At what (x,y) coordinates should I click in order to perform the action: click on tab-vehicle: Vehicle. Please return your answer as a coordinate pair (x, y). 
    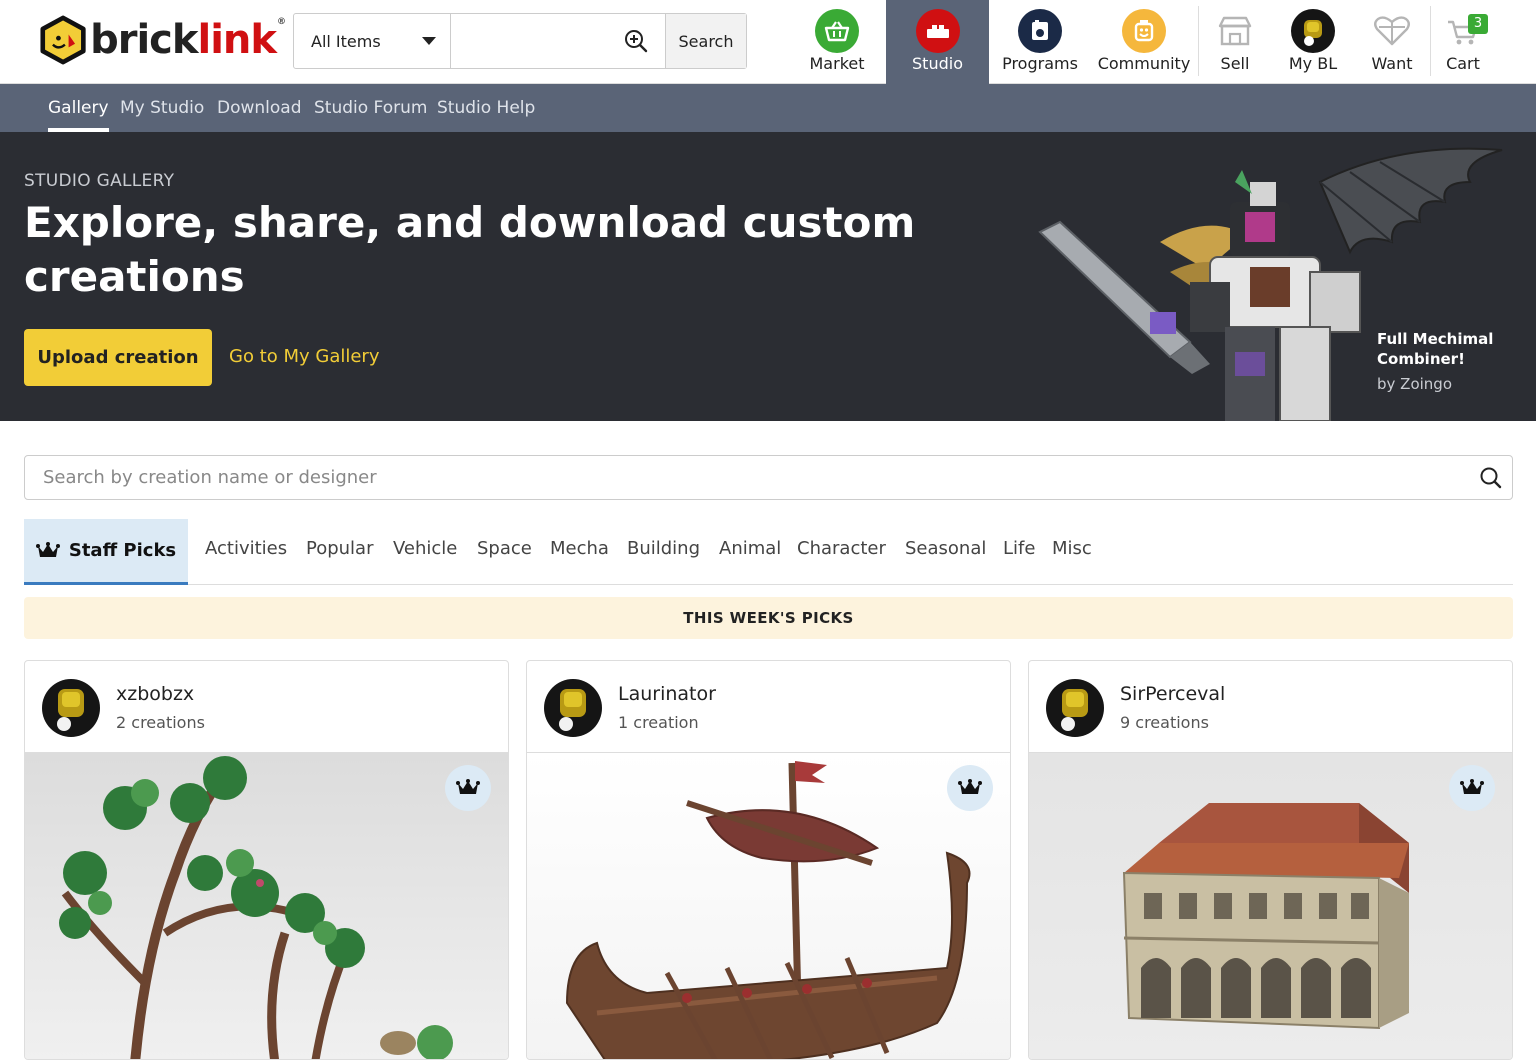
    Looking at the image, I should click on (425, 552).